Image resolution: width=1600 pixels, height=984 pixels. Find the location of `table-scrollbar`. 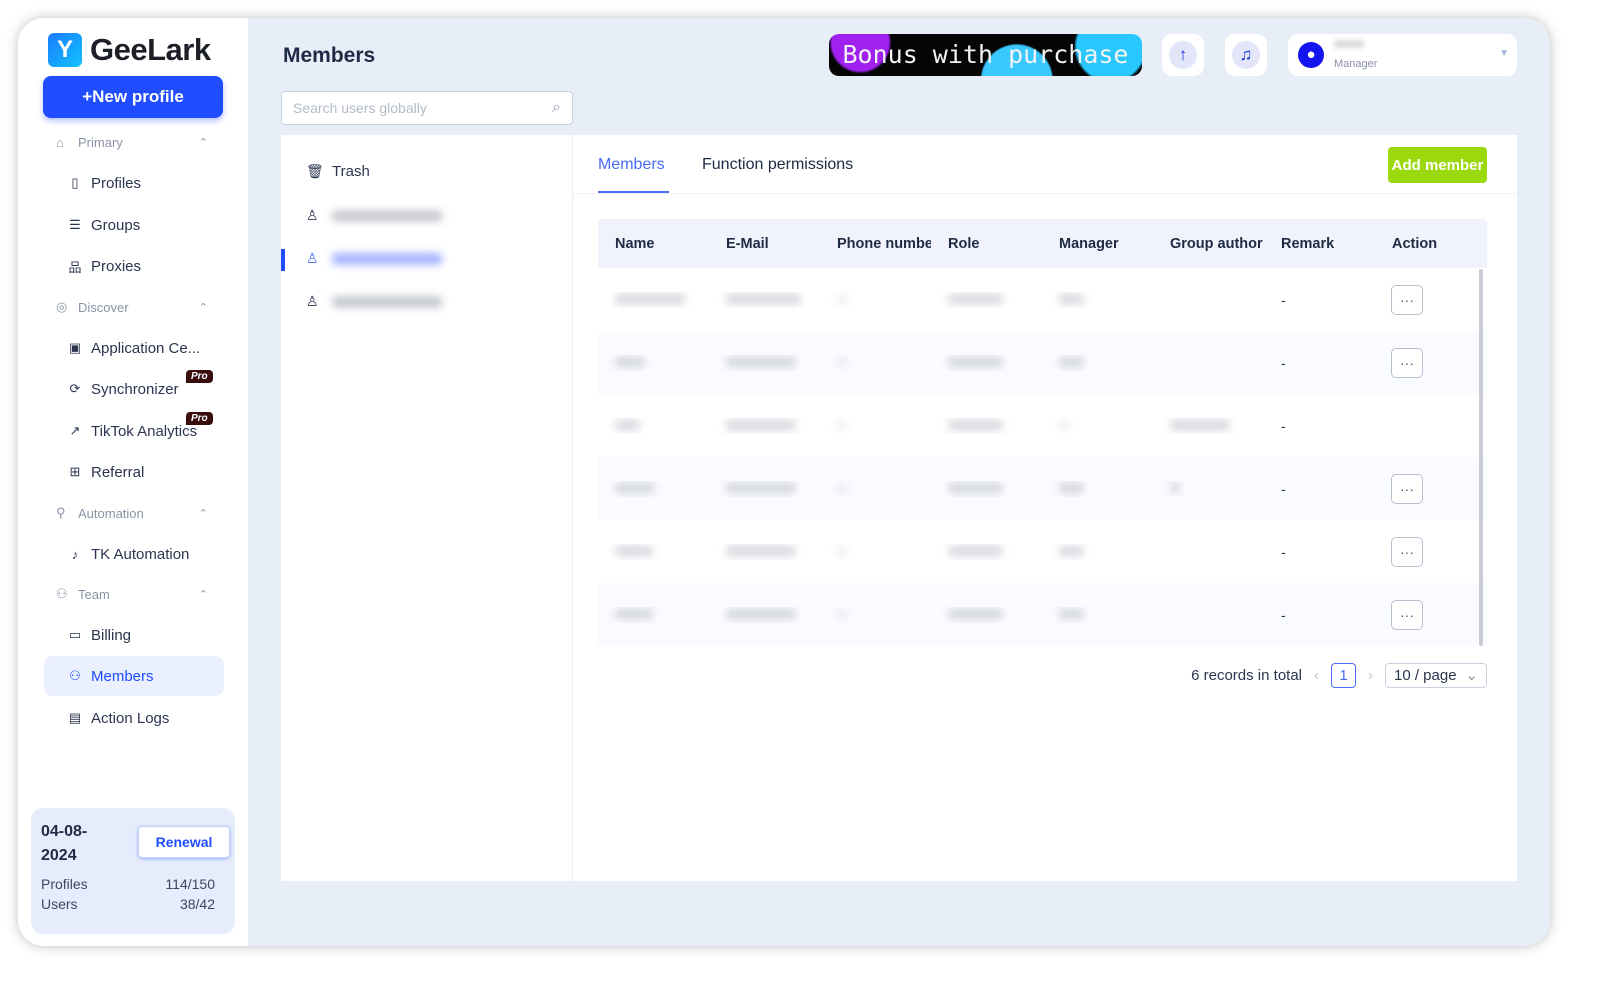

table-scrollbar is located at coordinates (1481, 457).